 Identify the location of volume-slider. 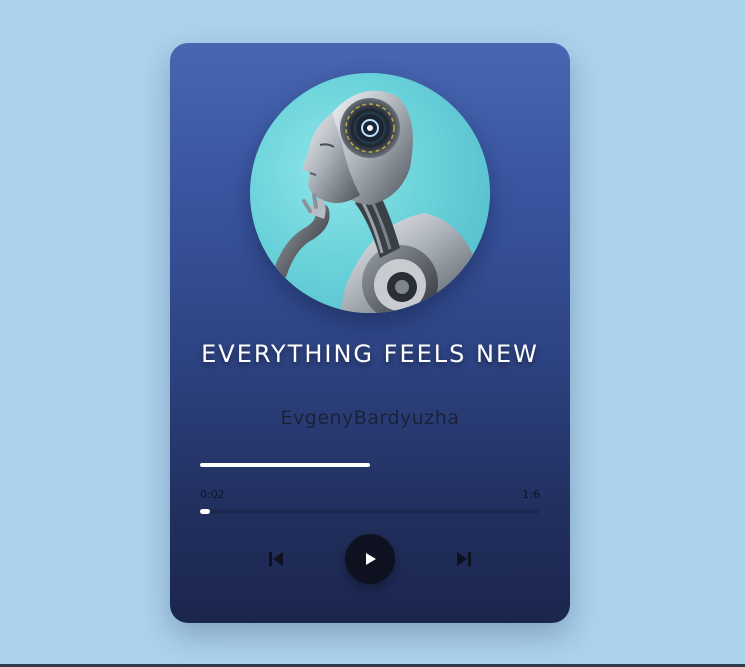
(370, 465).